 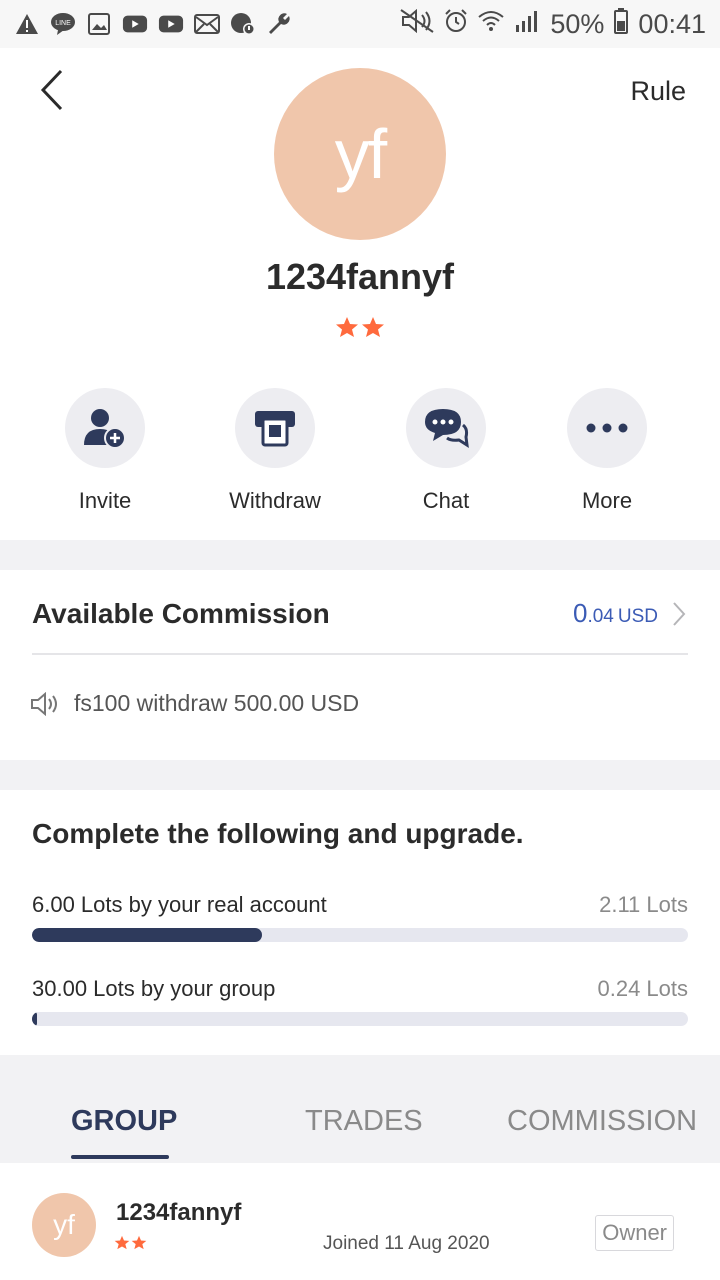 What do you see at coordinates (672, 23) in the screenshot?
I see `clock-text: 00:41` at bounding box center [672, 23].